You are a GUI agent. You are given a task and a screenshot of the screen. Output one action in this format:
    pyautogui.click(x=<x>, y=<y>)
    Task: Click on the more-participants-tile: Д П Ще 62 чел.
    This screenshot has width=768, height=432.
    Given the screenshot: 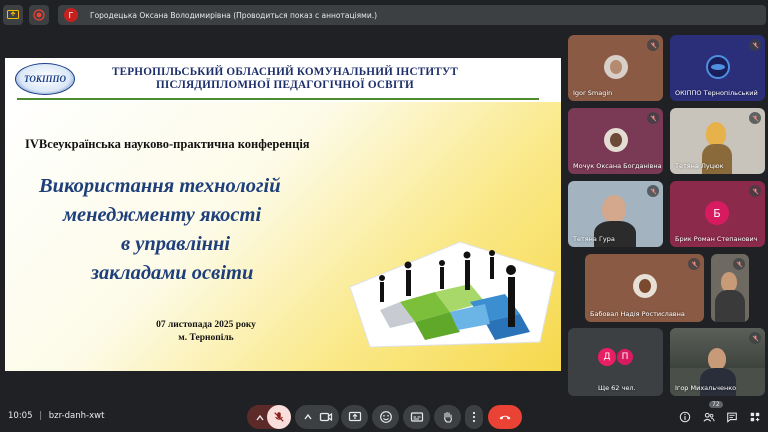 What is the action you would take?
    pyautogui.click(x=615, y=362)
    